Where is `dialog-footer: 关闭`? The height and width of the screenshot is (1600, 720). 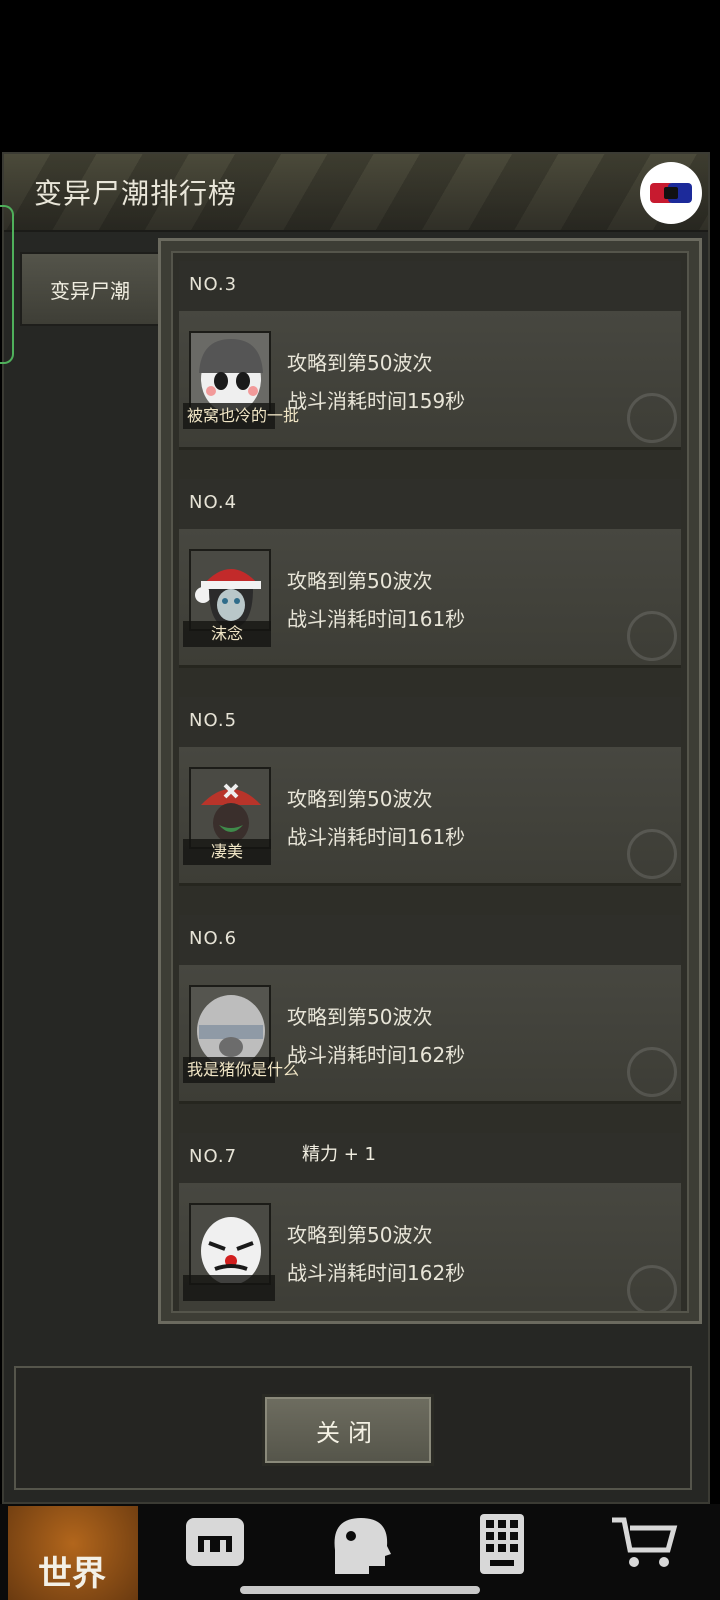 dialog-footer: 关闭 is located at coordinates (353, 1428).